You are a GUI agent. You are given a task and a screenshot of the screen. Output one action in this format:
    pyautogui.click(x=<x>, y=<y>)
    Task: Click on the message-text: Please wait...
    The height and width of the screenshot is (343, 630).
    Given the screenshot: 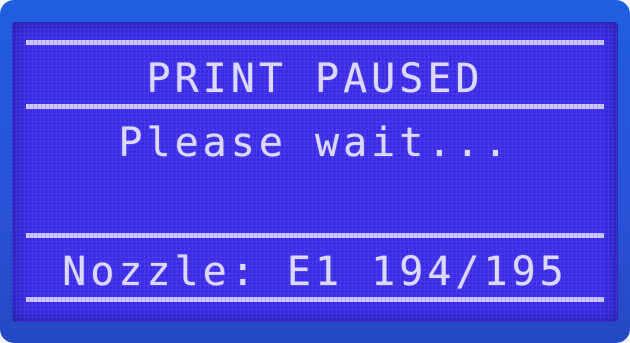 What is the action you would take?
    pyautogui.click(x=315, y=143)
    